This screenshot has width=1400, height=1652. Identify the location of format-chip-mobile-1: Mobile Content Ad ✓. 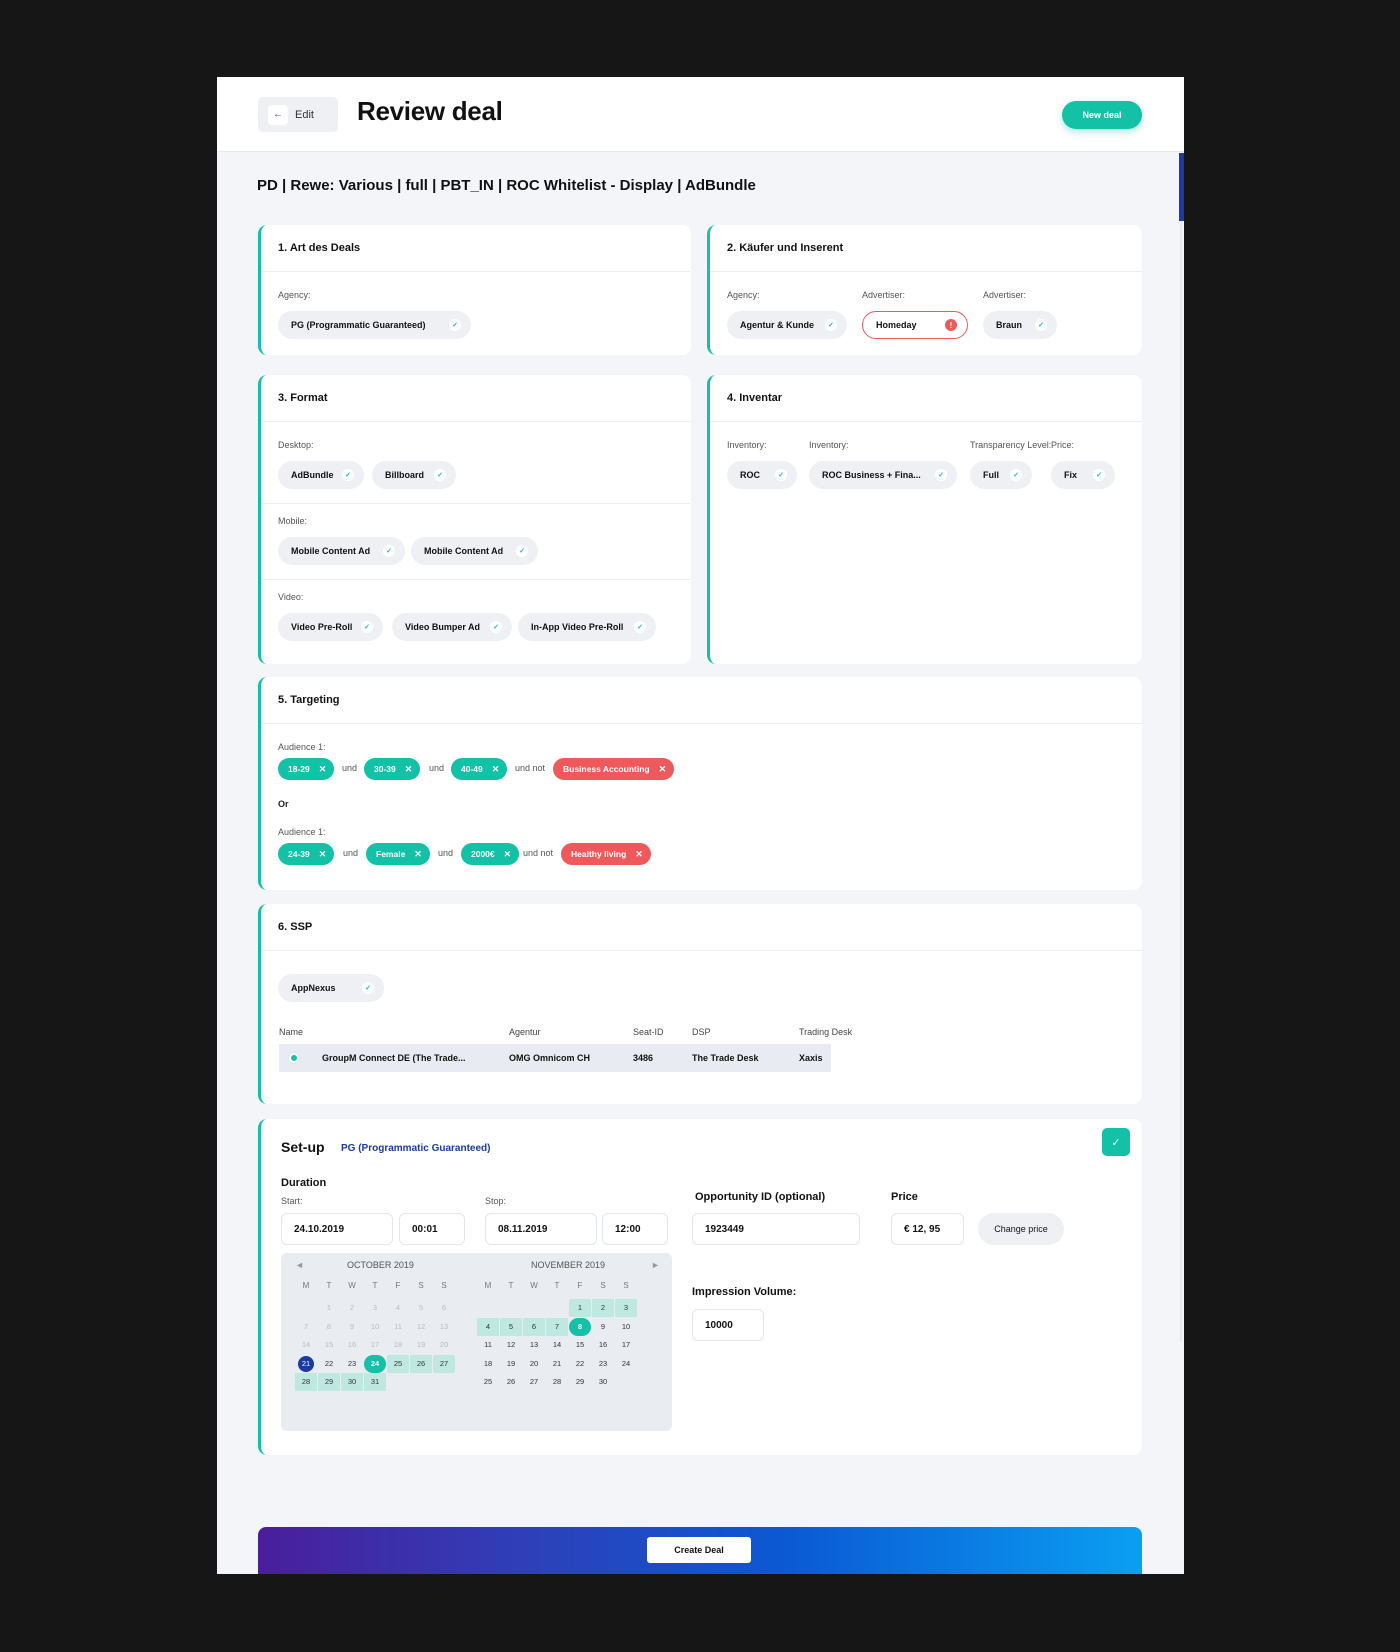
(341, 551).